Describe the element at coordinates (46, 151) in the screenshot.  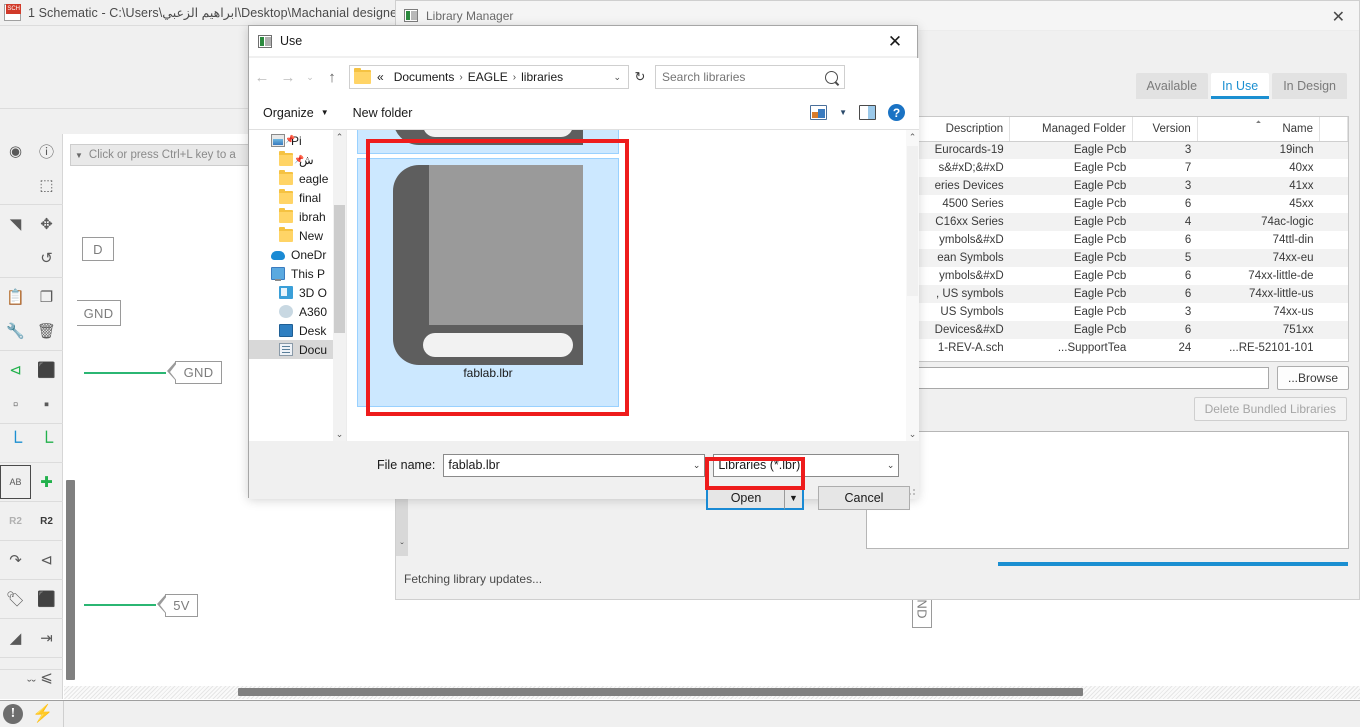
I see `info-icon: ⓘ` at that location.